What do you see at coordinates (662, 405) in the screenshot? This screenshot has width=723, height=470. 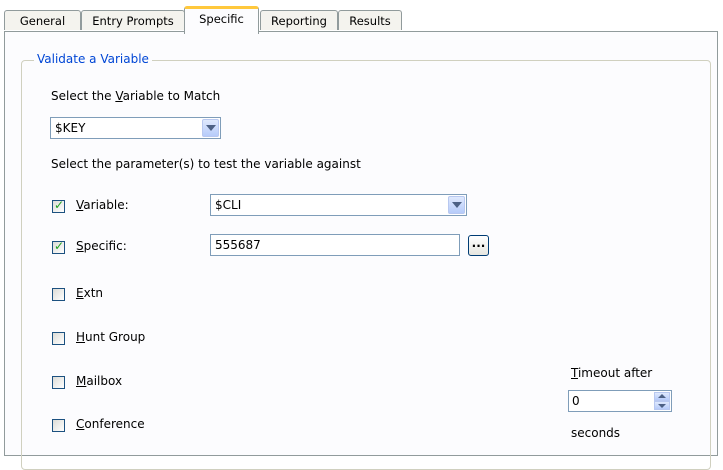 I see `spin-down-icon` at bounding box center [662, 405].